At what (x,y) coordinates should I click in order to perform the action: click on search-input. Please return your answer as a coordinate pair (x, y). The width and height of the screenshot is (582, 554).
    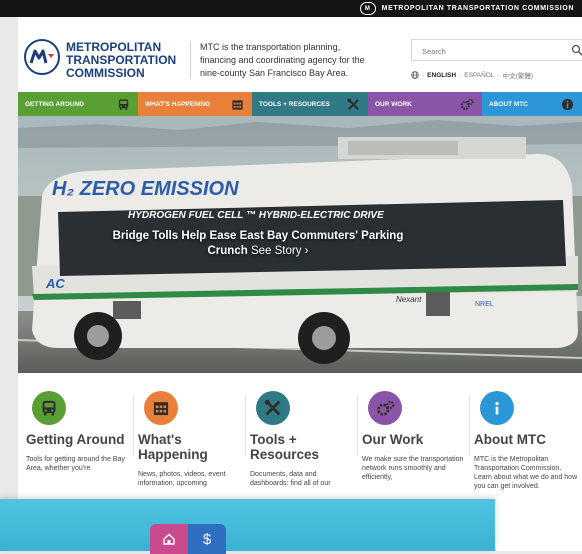
    Looking at the image, I should click on (497, 51).